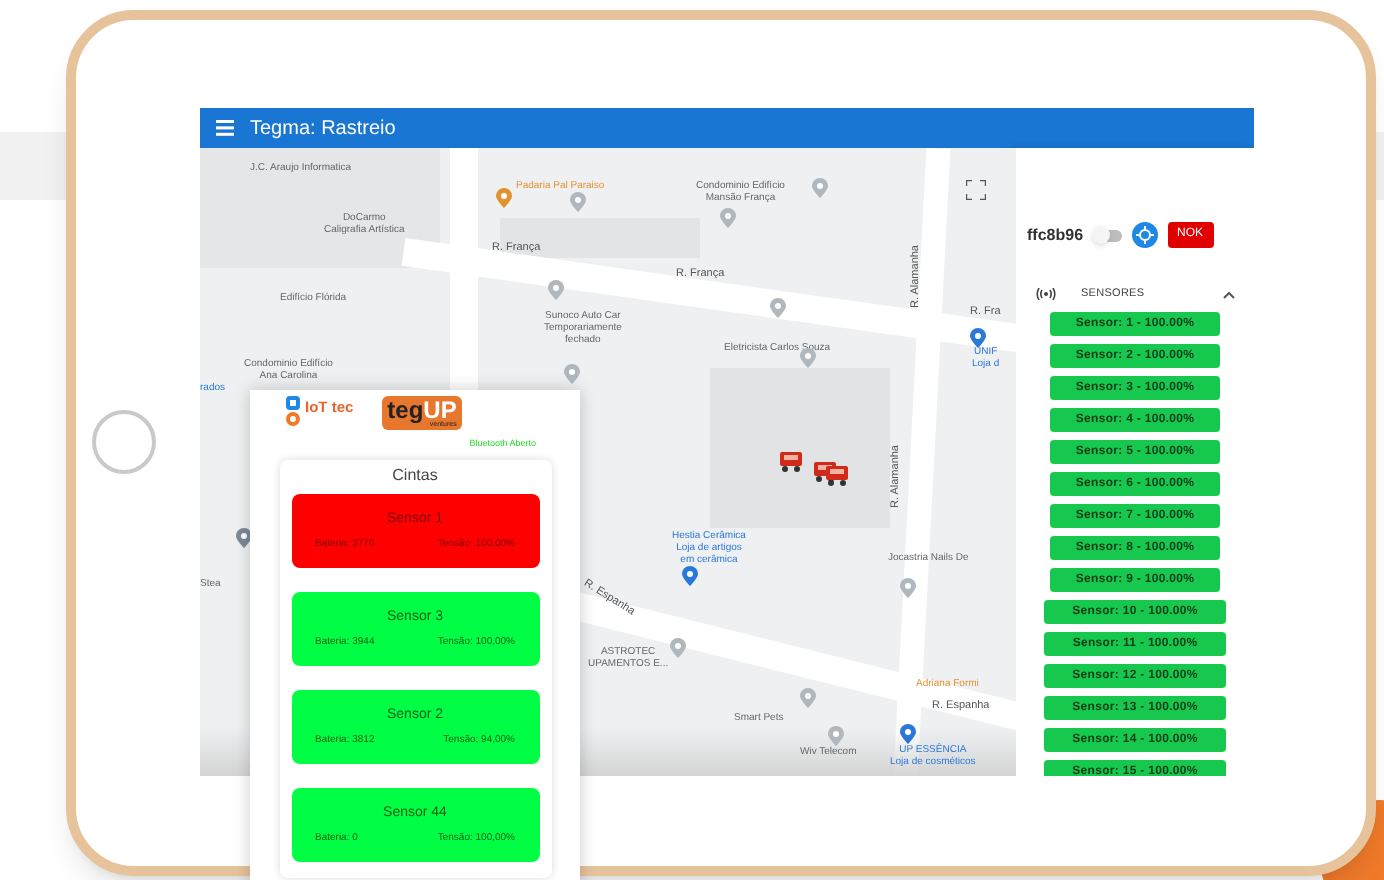  Describe the element at coordinates (1228, 294) in the screenshot. I see `chevron-icon` at that location.